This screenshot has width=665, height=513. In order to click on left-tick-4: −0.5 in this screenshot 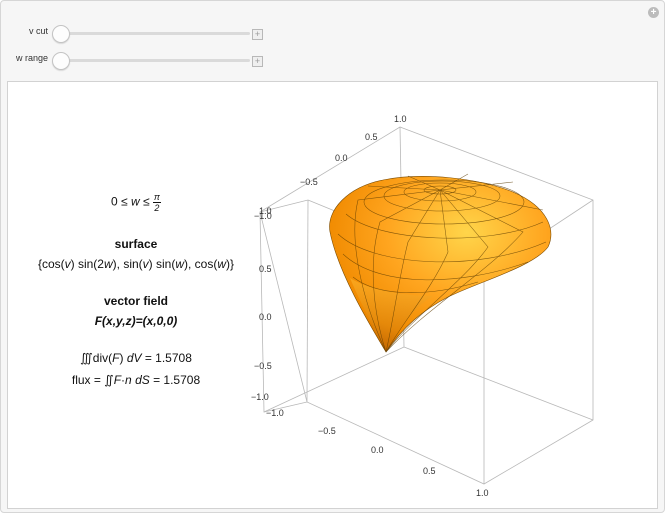, I will do `click(263, 366)`.